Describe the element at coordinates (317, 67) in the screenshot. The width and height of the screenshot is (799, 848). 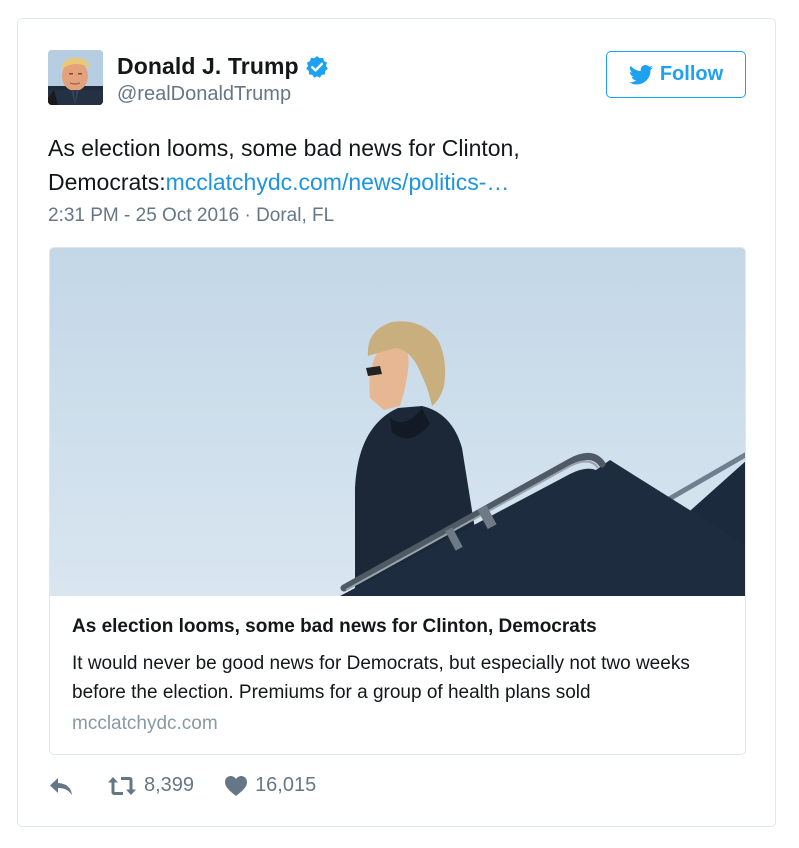
I see `verified-badge-icon` at that location.